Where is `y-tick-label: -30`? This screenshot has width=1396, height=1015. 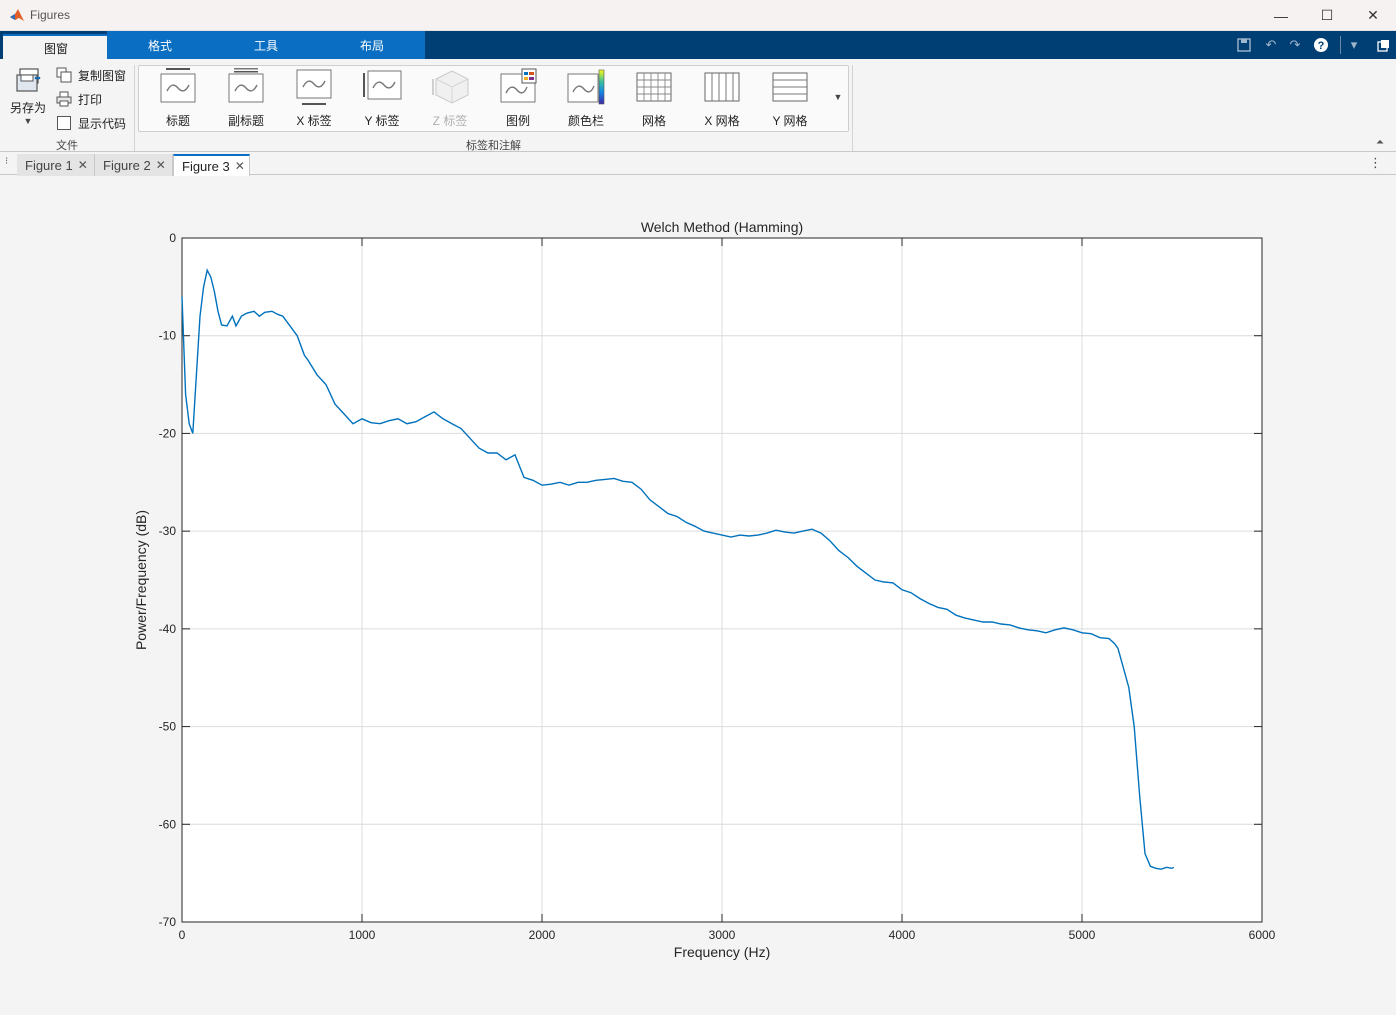
y-tick-label: -30 is located at coordinates (168, 531).